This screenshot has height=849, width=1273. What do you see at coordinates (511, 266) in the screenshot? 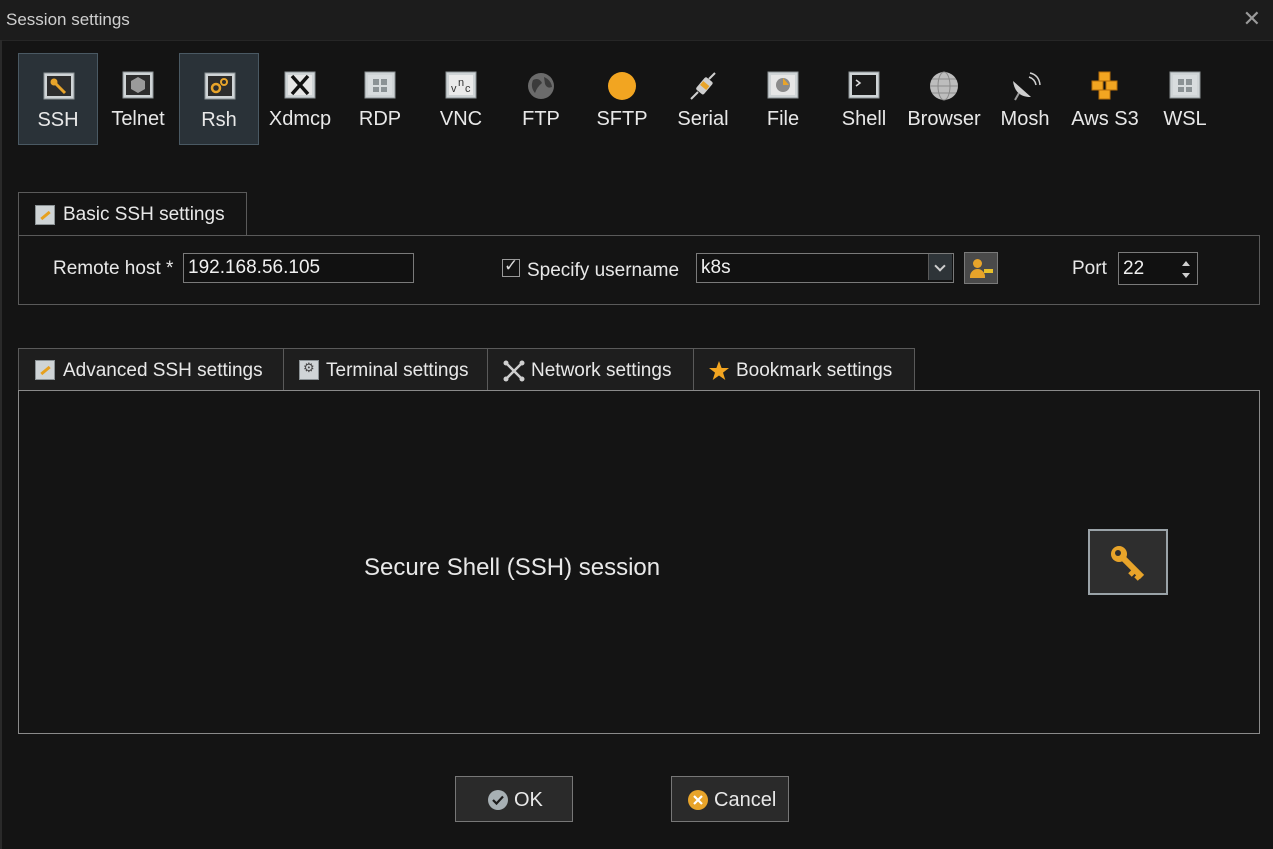
I see `specify-username-checkbox` at bounding box center [511, 266].